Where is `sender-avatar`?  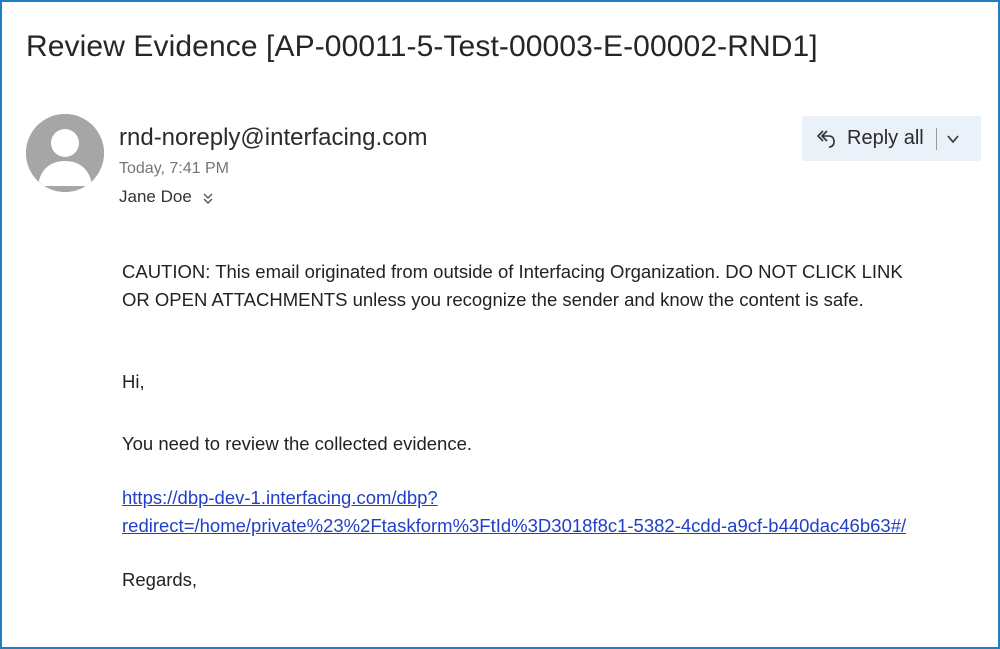 sender-avatar is located at coordinates (65, 153).